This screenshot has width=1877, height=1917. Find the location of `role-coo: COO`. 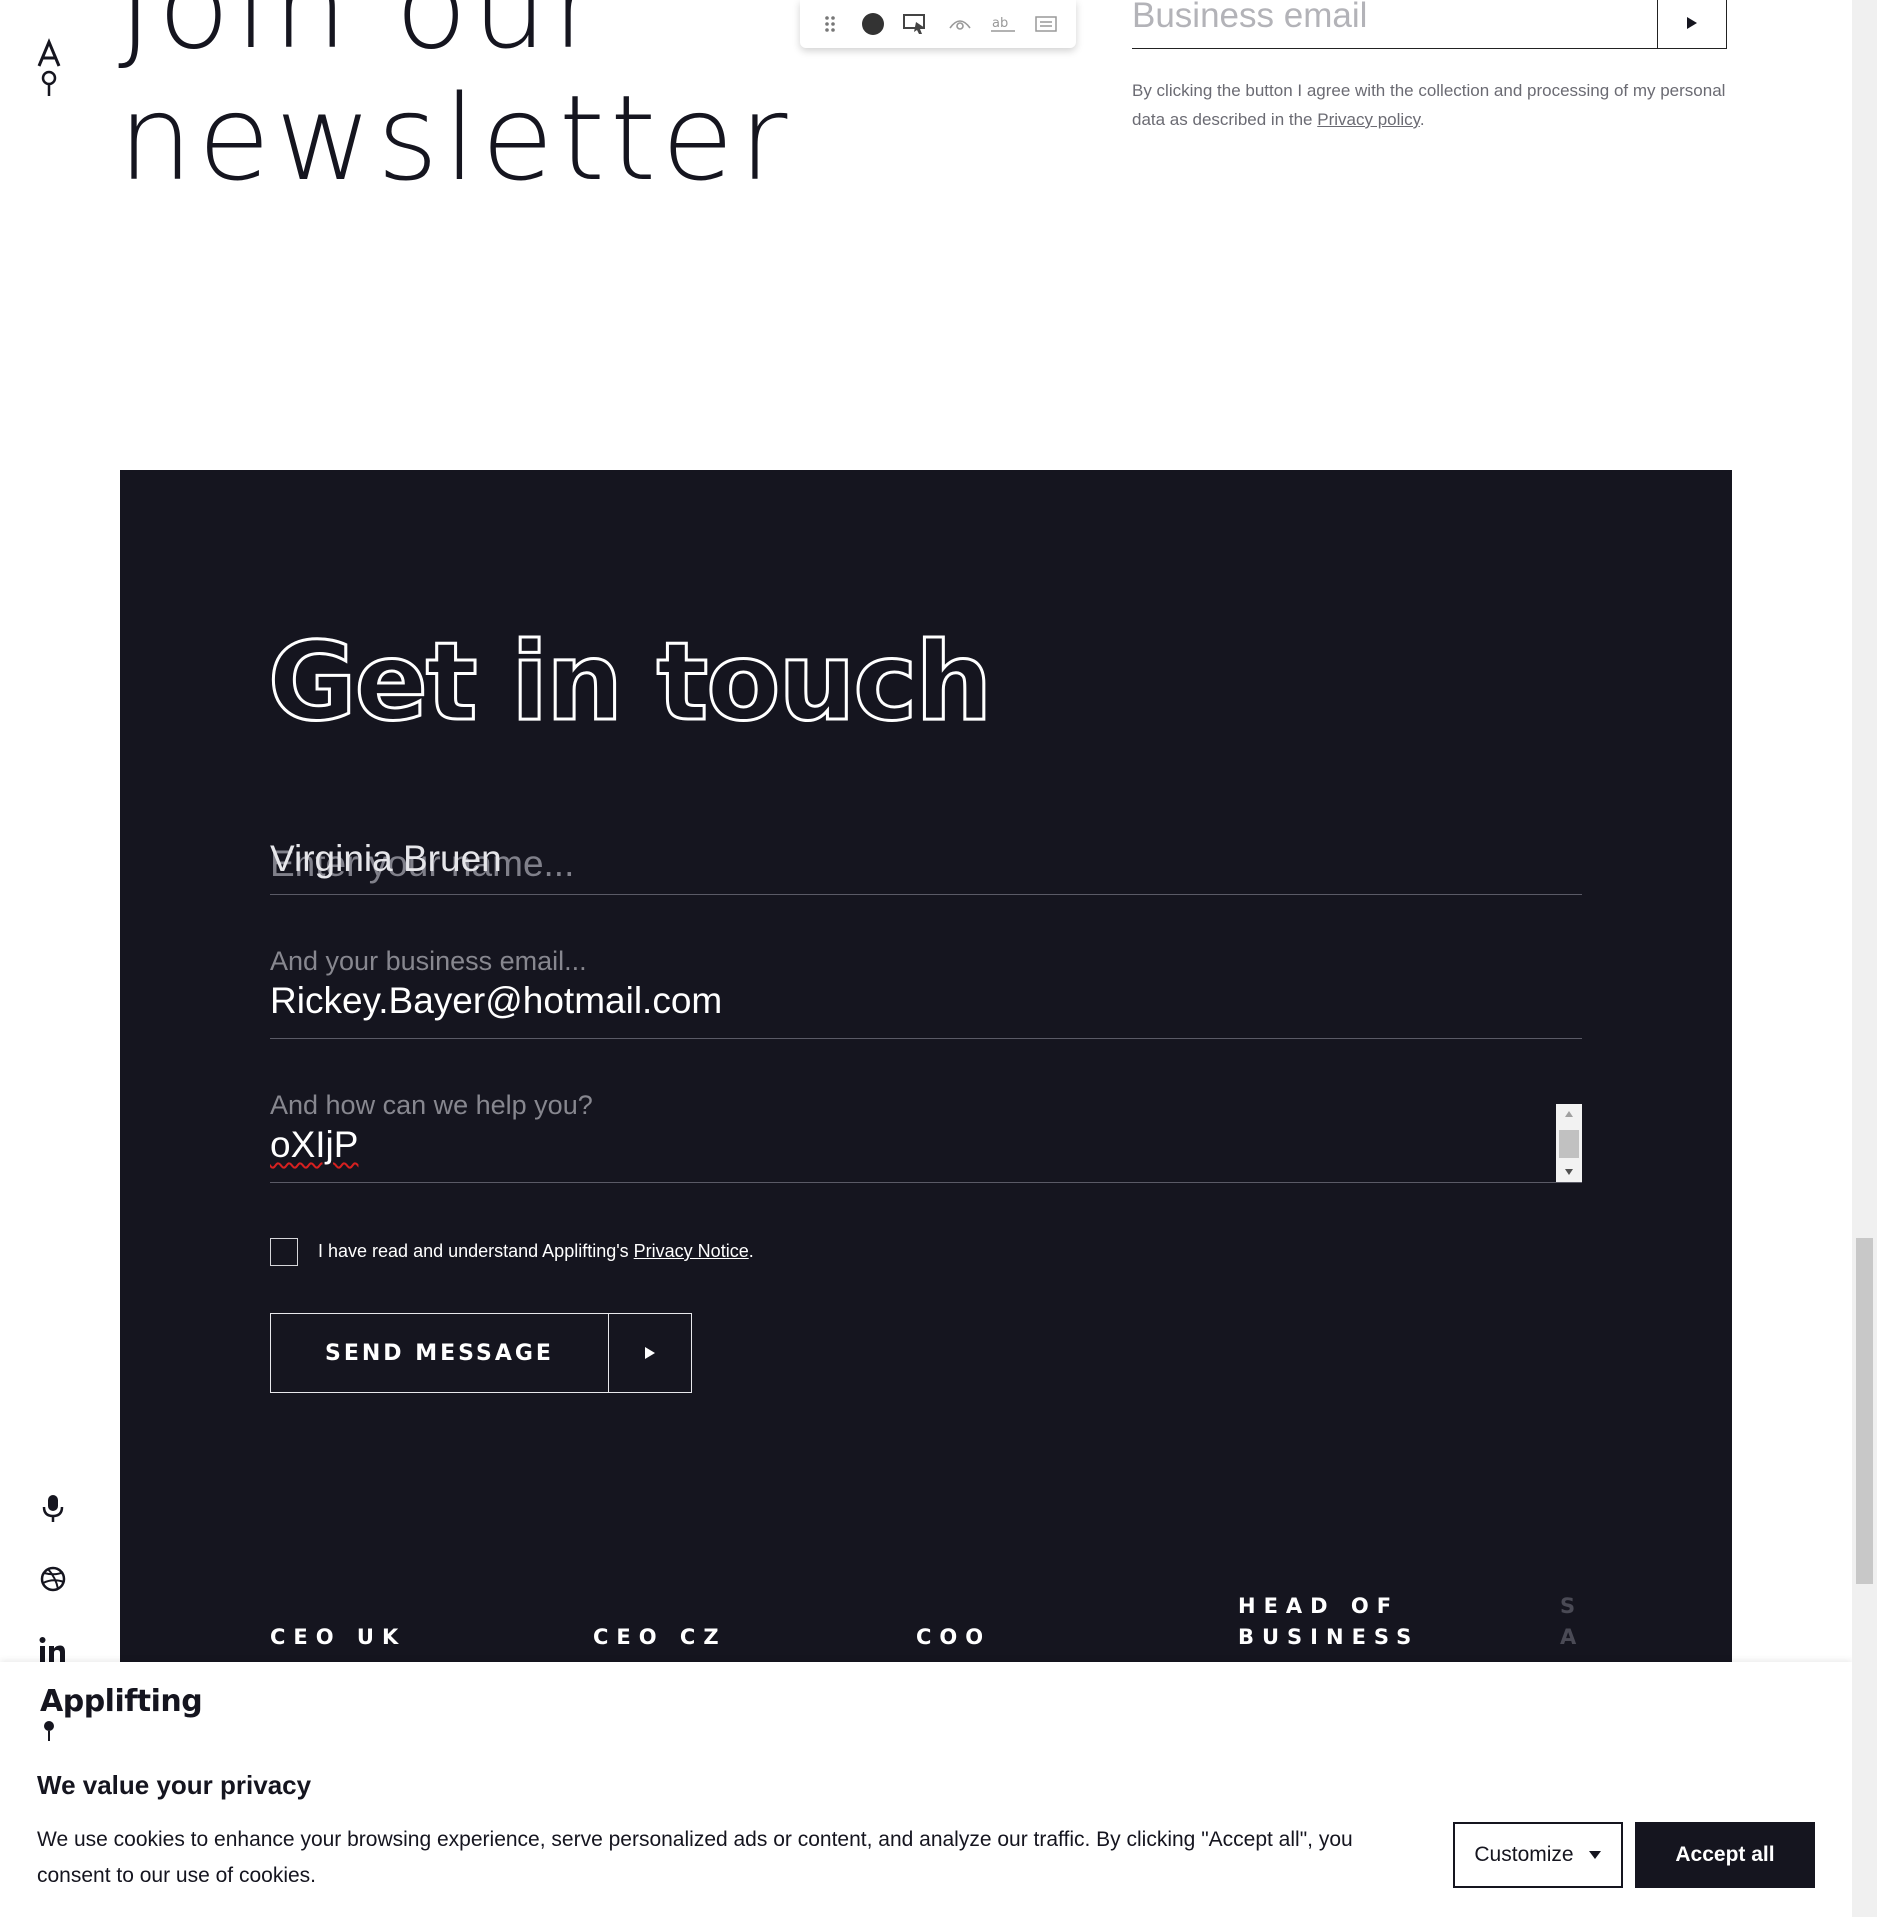

role-coo: COO is located at coordinates (954, 1637).